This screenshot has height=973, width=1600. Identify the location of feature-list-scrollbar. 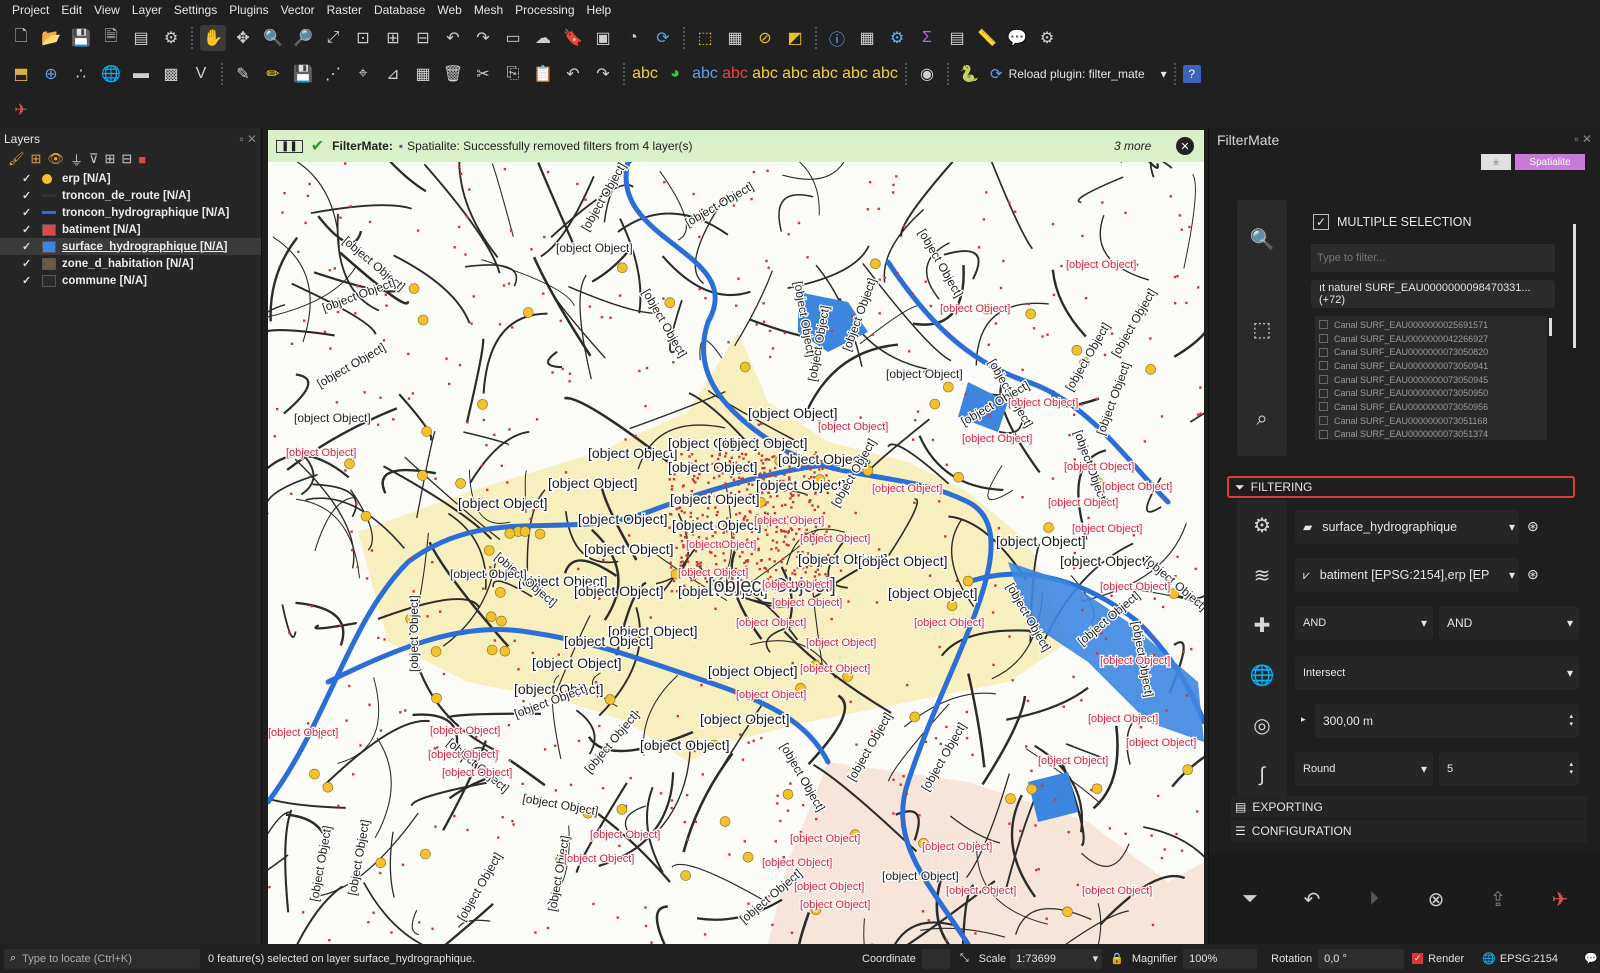
(1550, 327).